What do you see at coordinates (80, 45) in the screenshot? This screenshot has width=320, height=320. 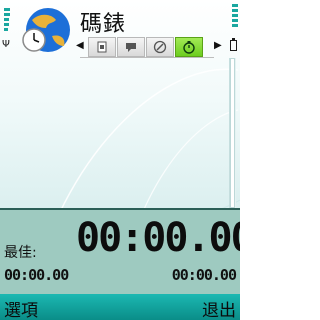 I see `tab-left-arrow-icon: ◀` at bounding box center [80, 45].